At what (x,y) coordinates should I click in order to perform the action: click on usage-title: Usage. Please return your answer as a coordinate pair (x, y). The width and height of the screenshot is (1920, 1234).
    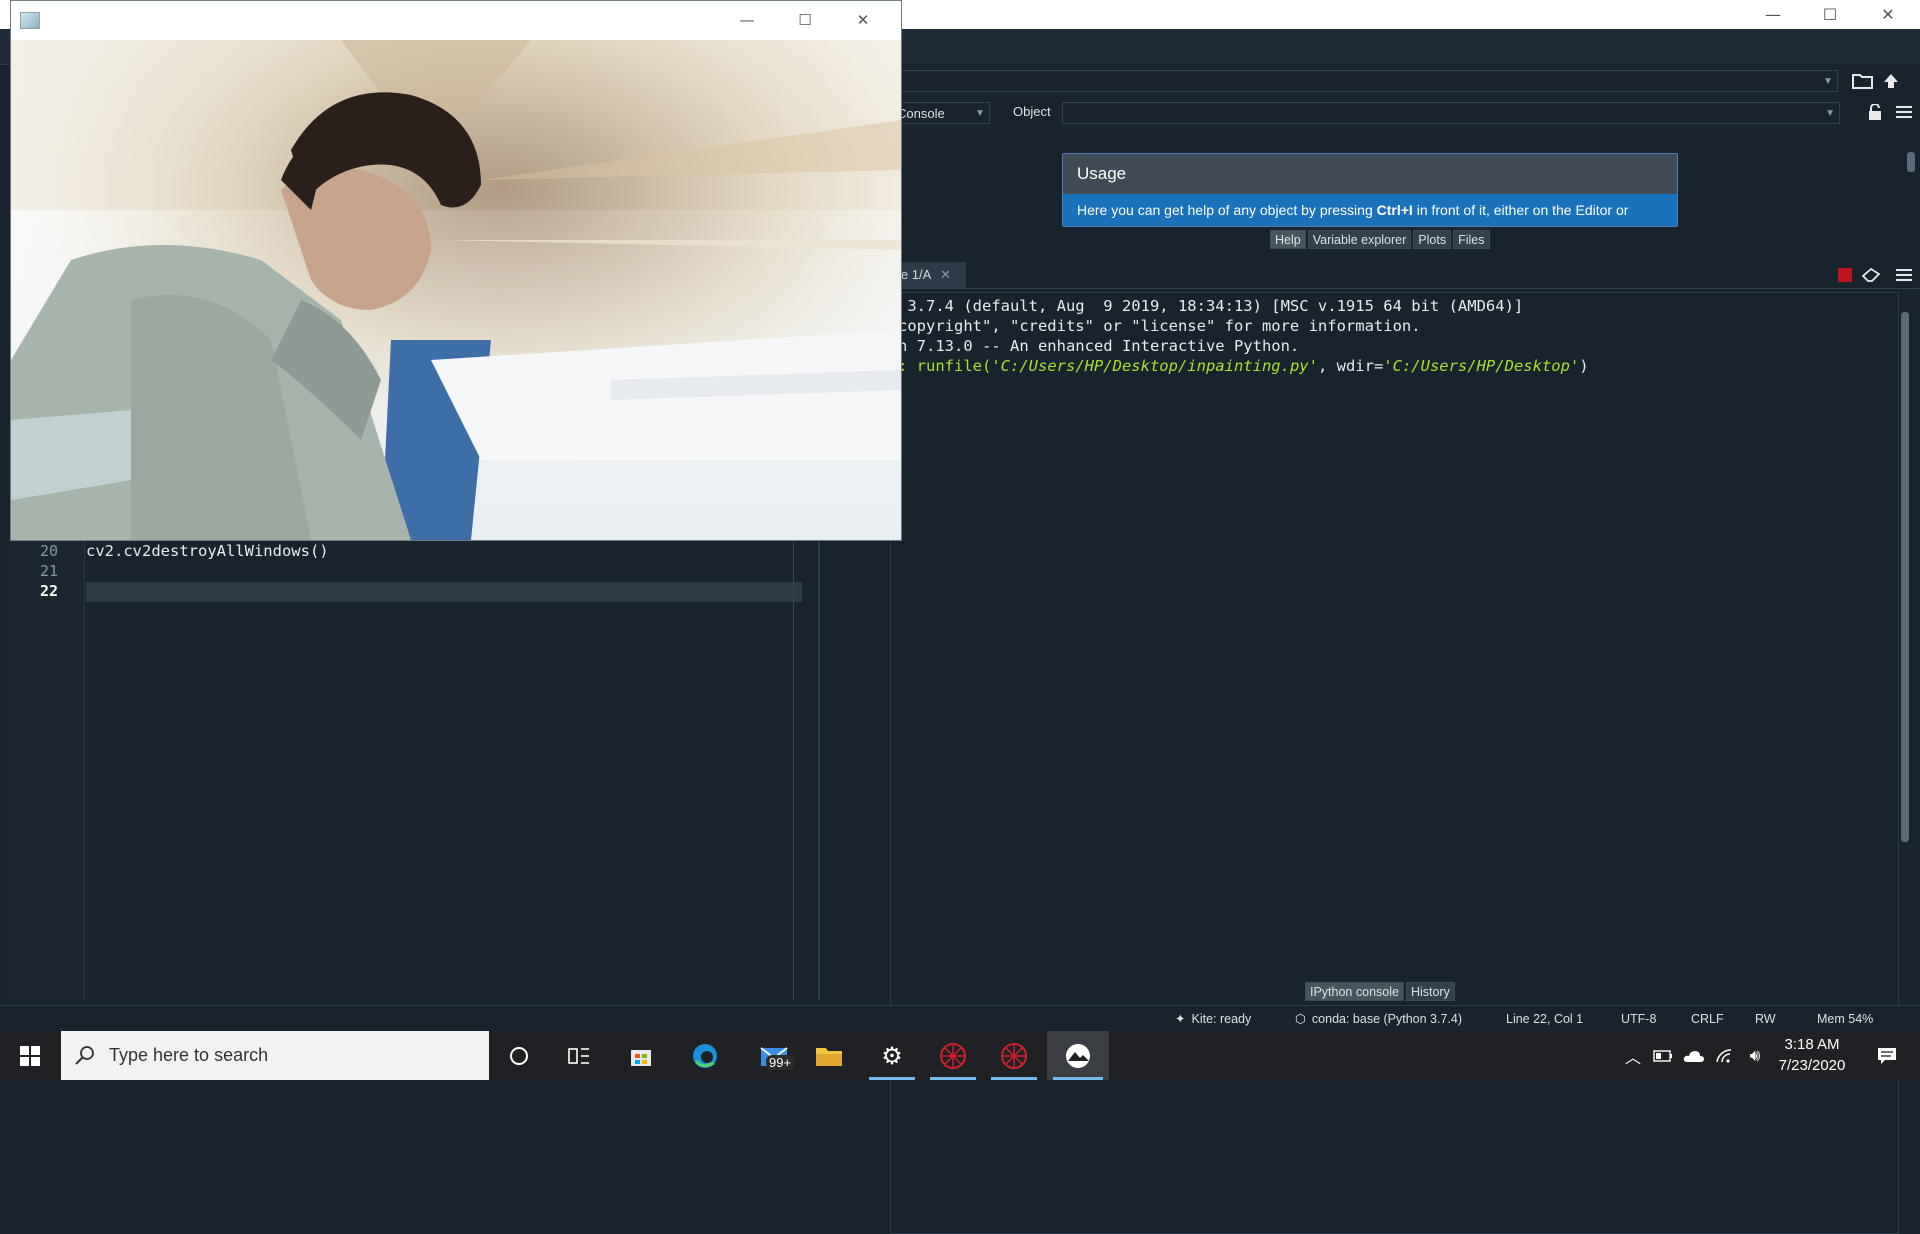
    Looking at the image, I should click on (1370, 174).